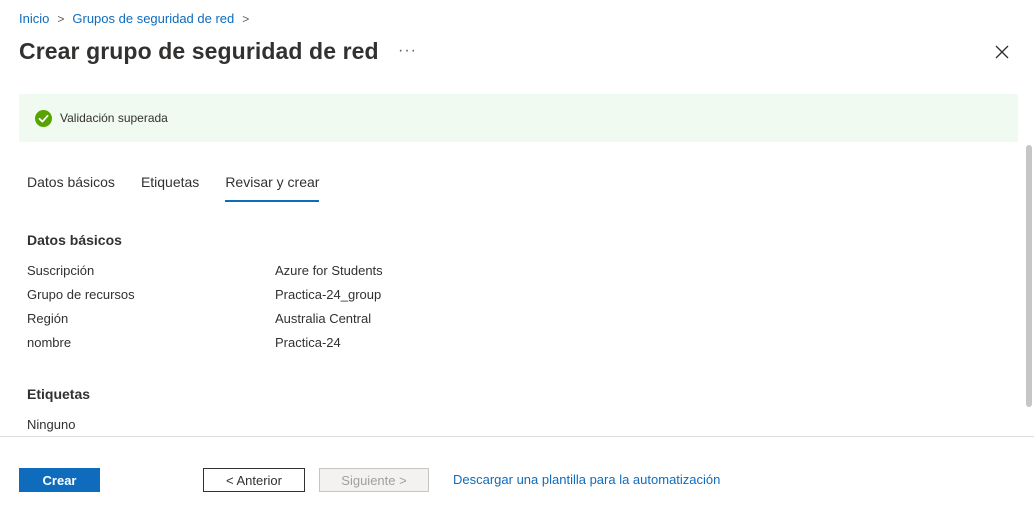  I want to click on tab-bar: Datos básicos Etiquetas Revisar y crear, so click(186, 188).